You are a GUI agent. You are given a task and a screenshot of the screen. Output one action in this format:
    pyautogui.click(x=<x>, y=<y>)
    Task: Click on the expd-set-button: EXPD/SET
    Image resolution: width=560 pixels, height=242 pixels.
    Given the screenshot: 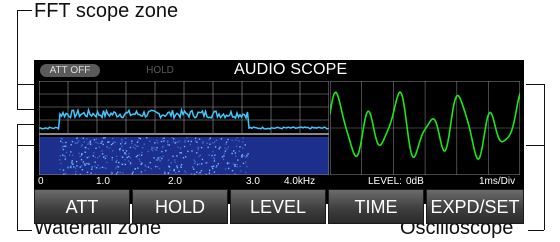 What is the action you would take?
    pyautogui.click(x=475, y=206)
    